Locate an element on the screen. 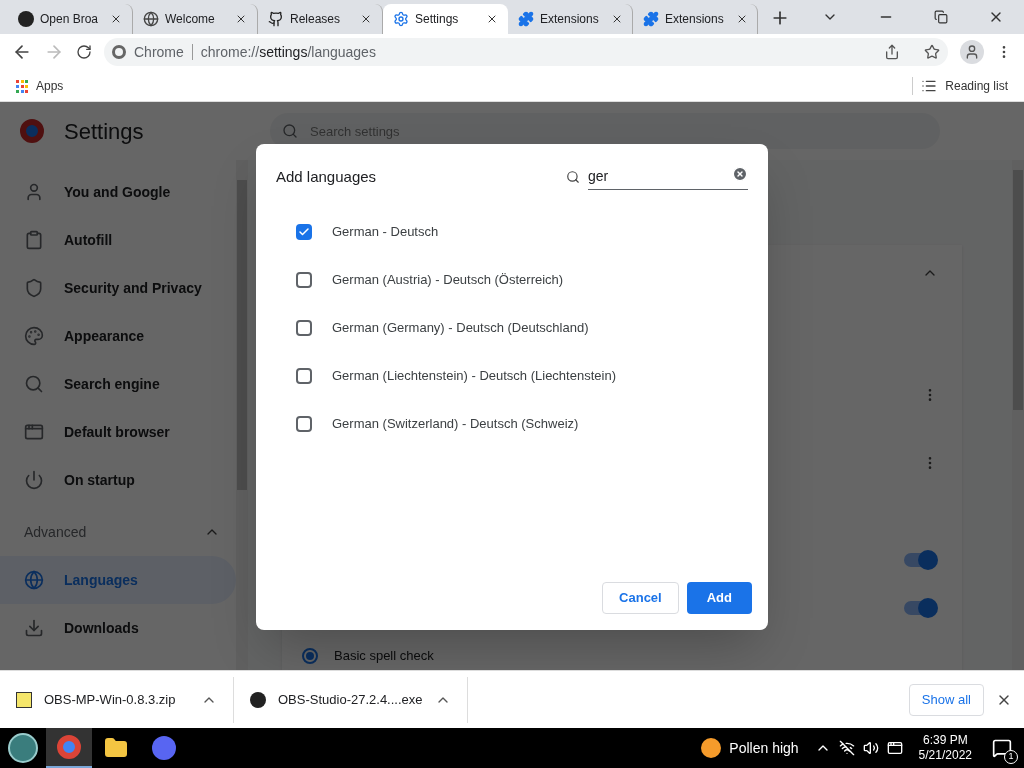  download-item: OBS-MP-Win-0.8.3.zip is located at coordinates (117, 699).